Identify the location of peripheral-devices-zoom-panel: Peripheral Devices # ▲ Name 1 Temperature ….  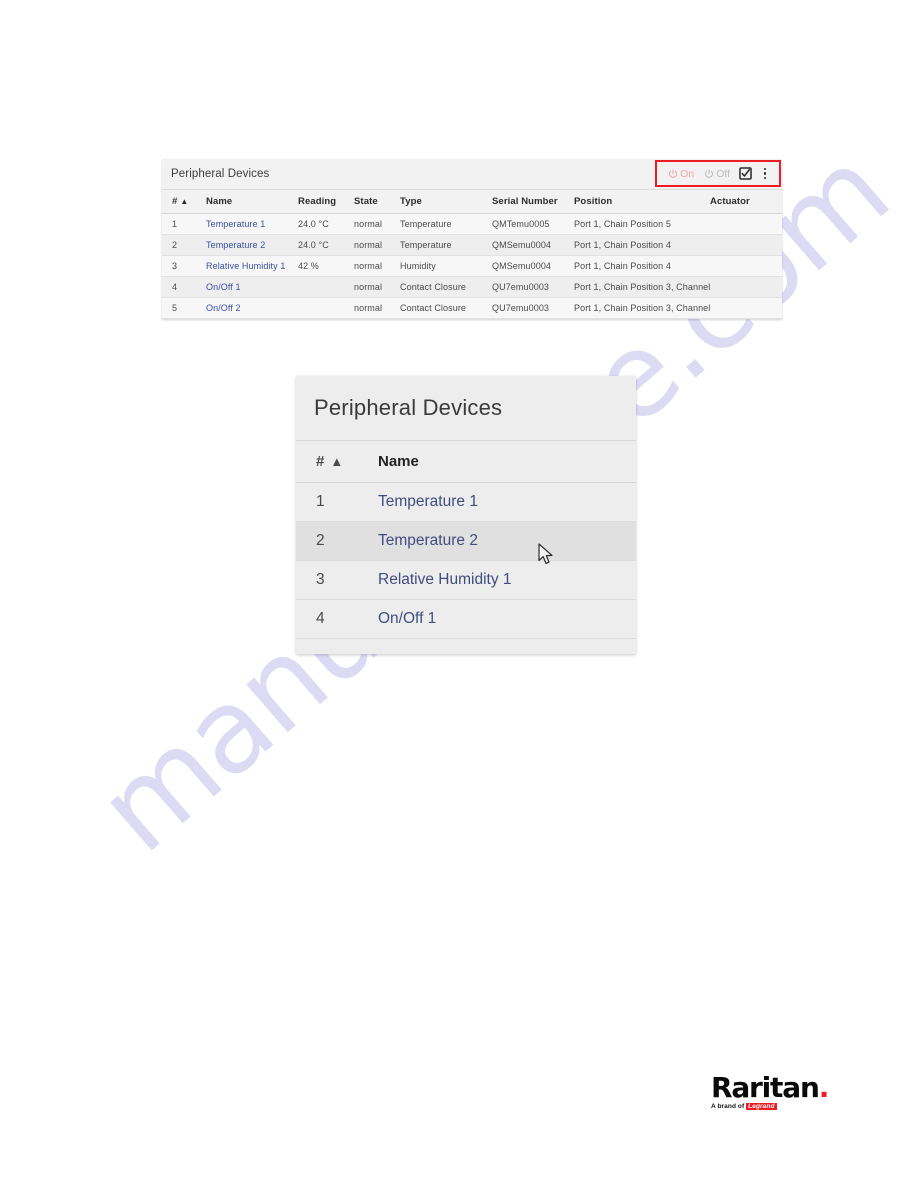
(466, 515).